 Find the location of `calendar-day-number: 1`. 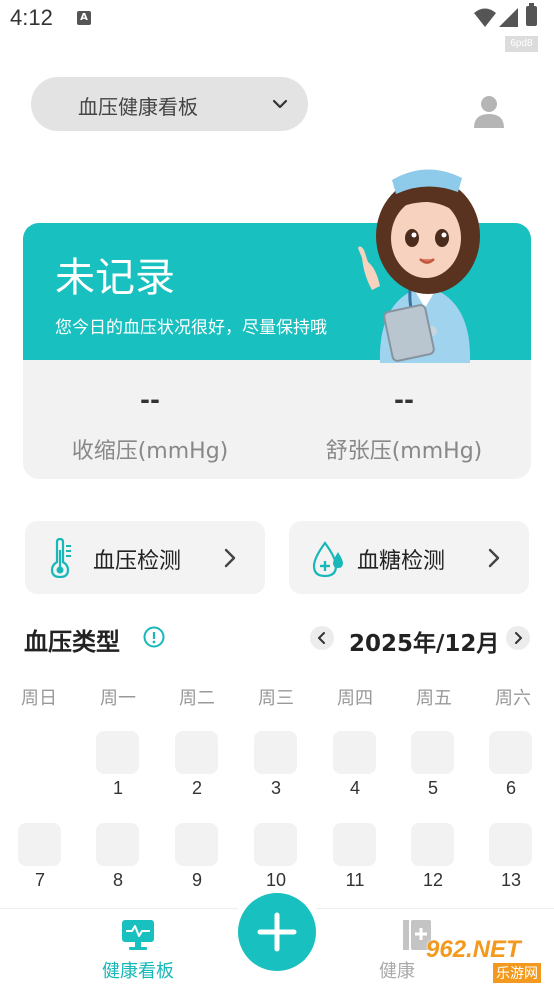

calendar-day-number: 1 is located at coordinates (117, 788).